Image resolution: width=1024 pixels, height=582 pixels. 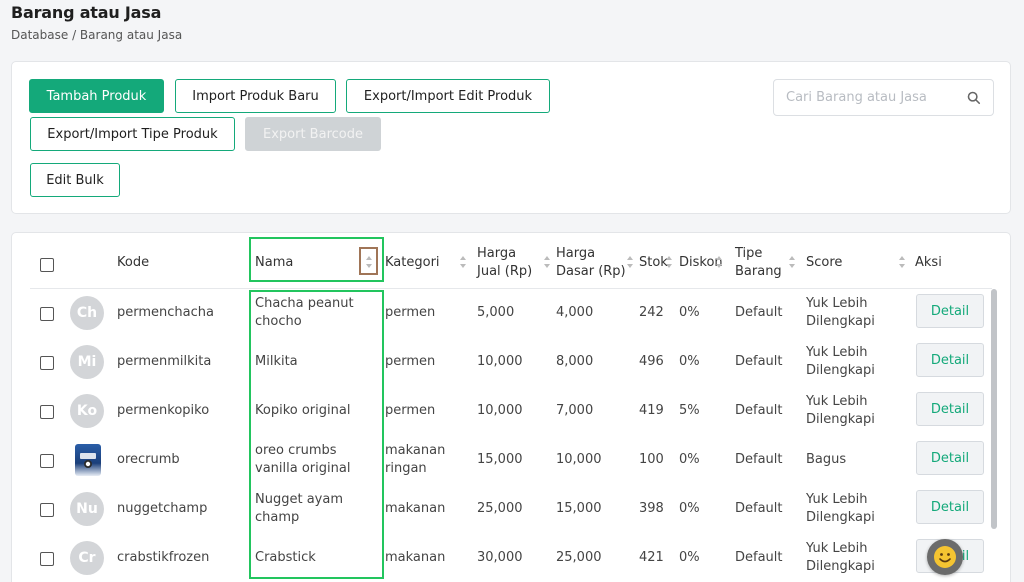 I want to click on search-input, so click(x=876, y=97).